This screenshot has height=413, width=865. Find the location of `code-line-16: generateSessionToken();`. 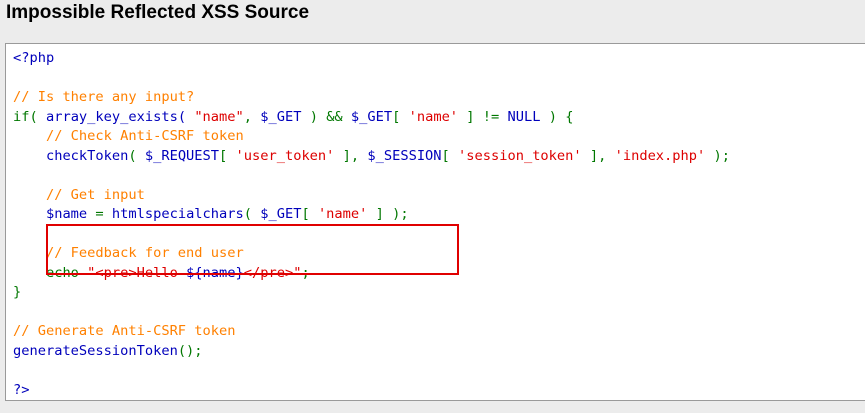

code-line-16: generateSessionToken(); is located at coordinates (108, 350).